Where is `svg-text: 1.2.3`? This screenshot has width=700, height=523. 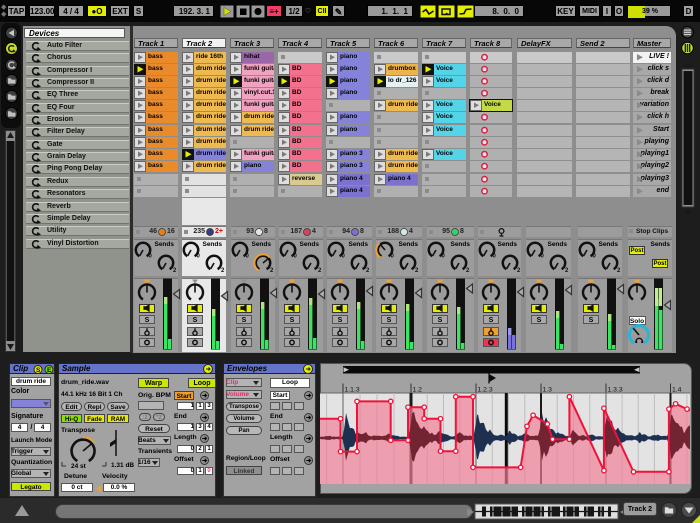 svg-text: 1.2.3 is located at coordinates (485, 390).